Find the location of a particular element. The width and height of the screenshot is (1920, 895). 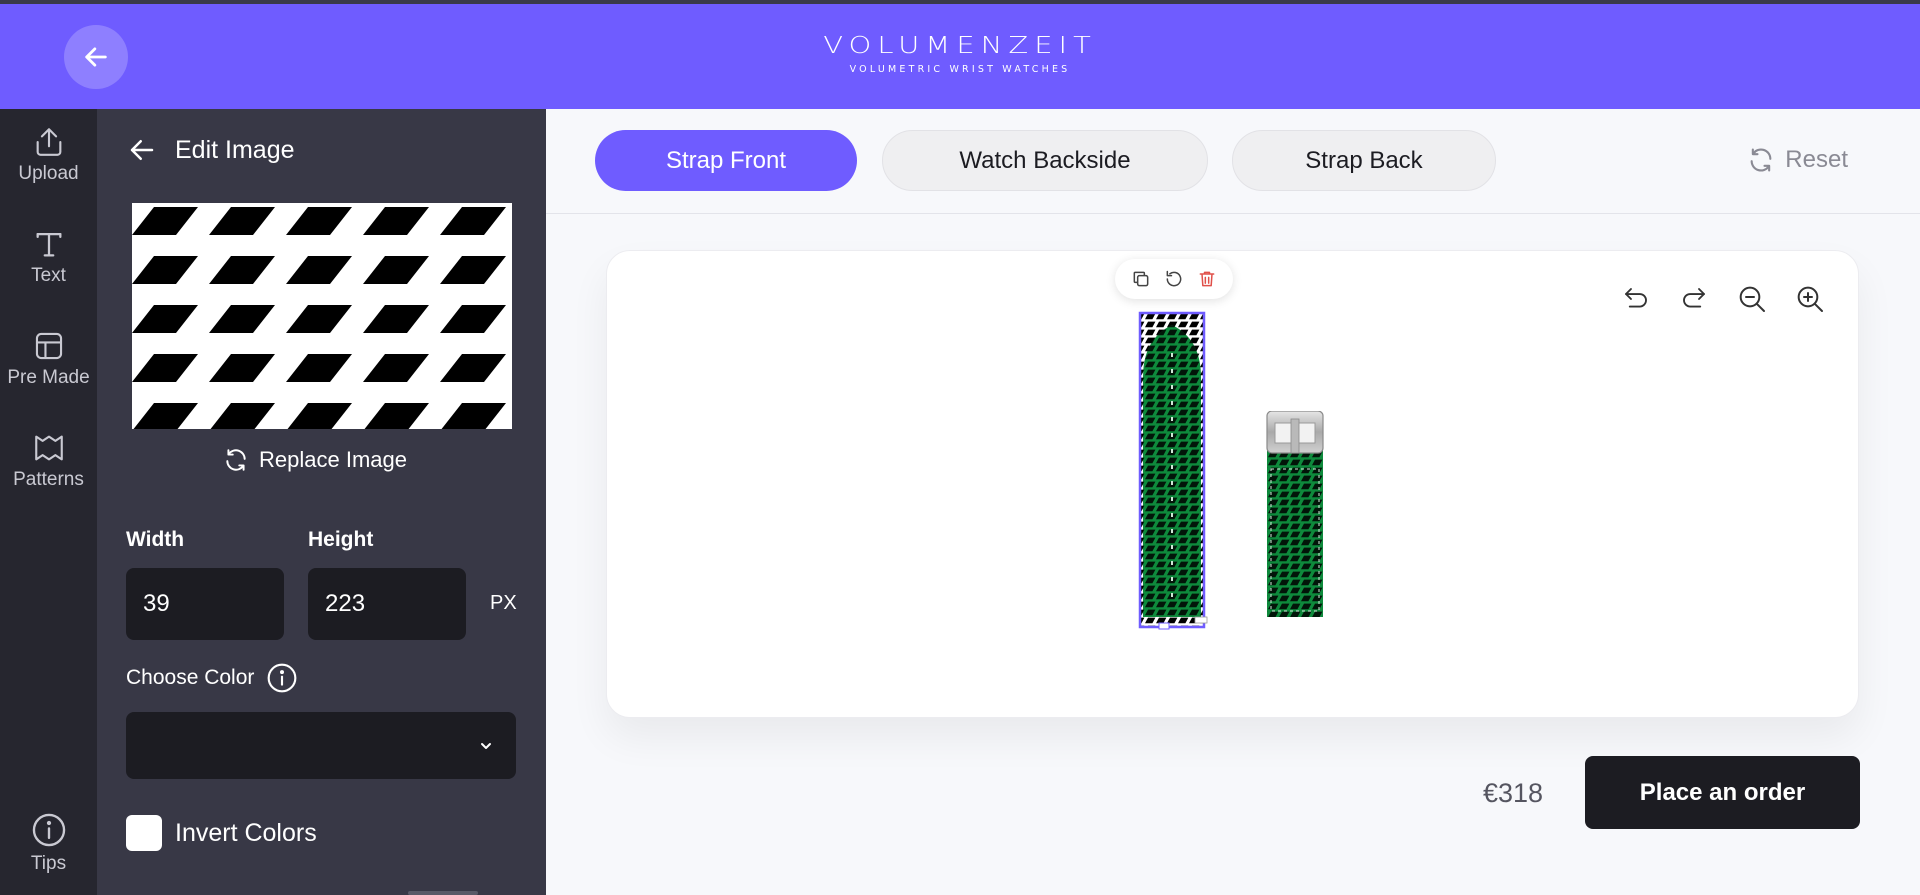

brand-logo: VOLUMENZEIT VOLUMETRIC WRIST WATCHES is located at coordinates (960, 51).